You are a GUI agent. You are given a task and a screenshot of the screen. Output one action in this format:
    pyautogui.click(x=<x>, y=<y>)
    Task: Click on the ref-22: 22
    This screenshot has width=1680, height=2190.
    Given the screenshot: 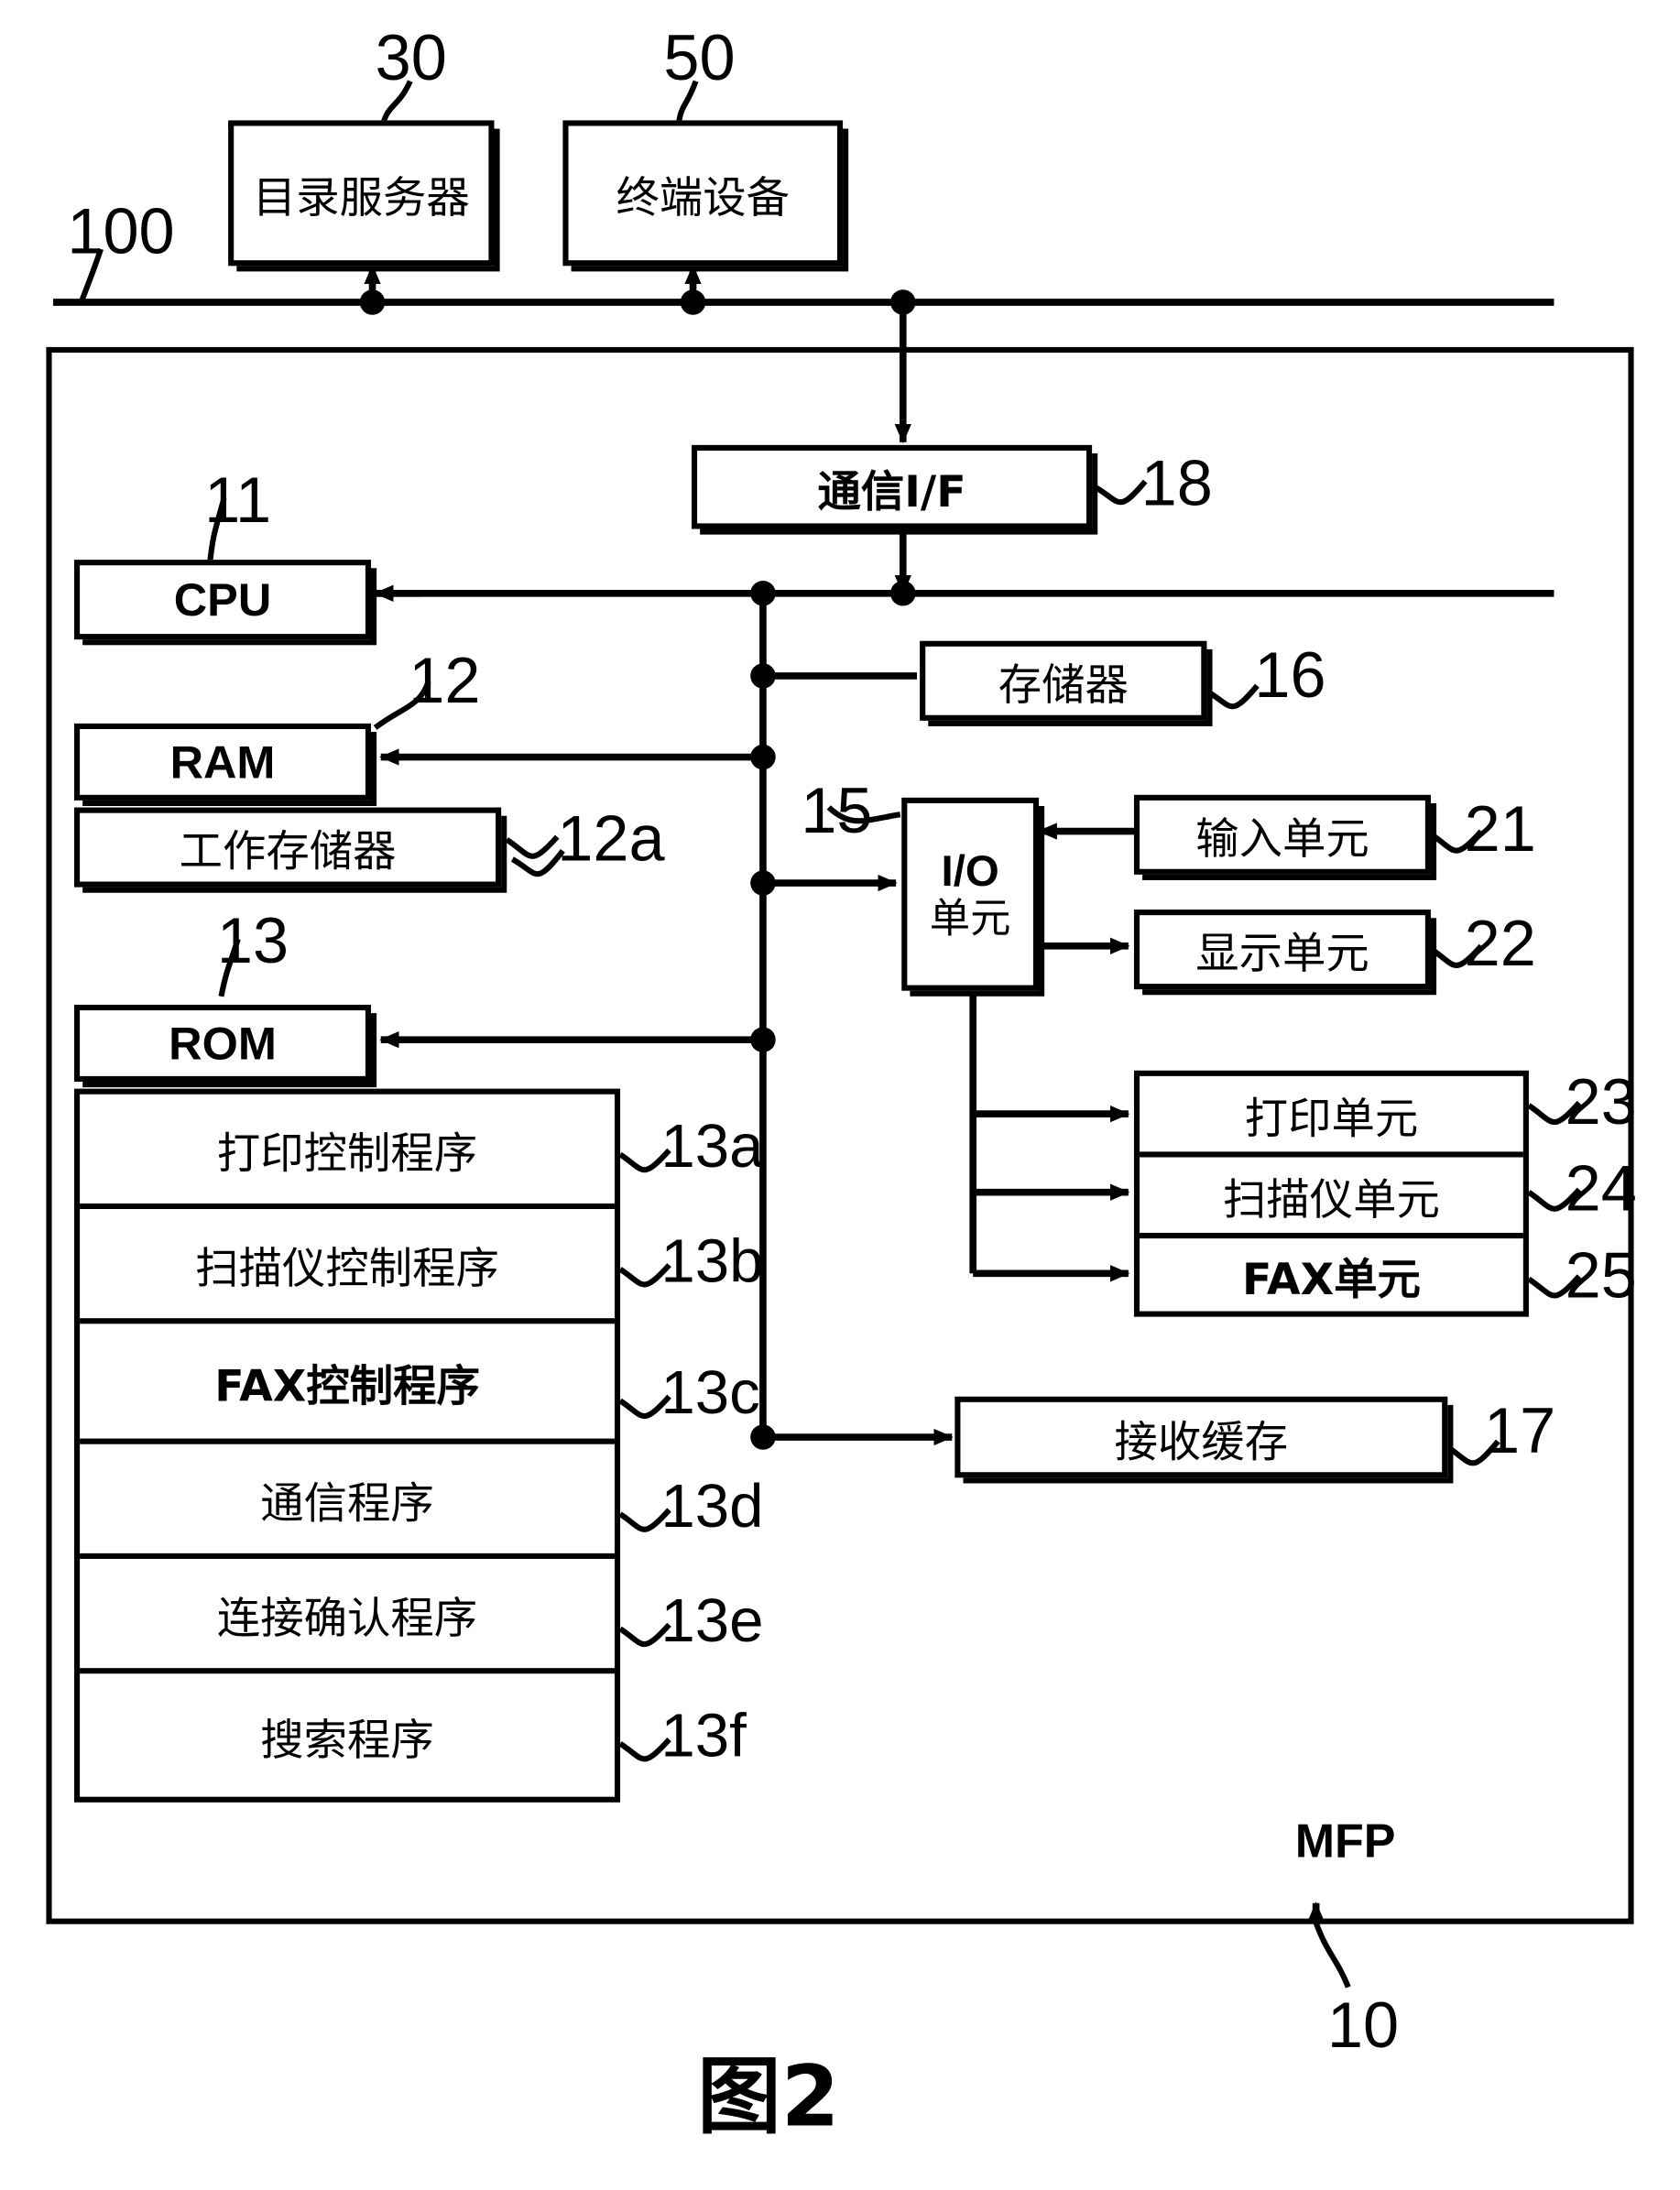 What is the action you would take?
    pyautogui.click(x=1500, y=943)
    